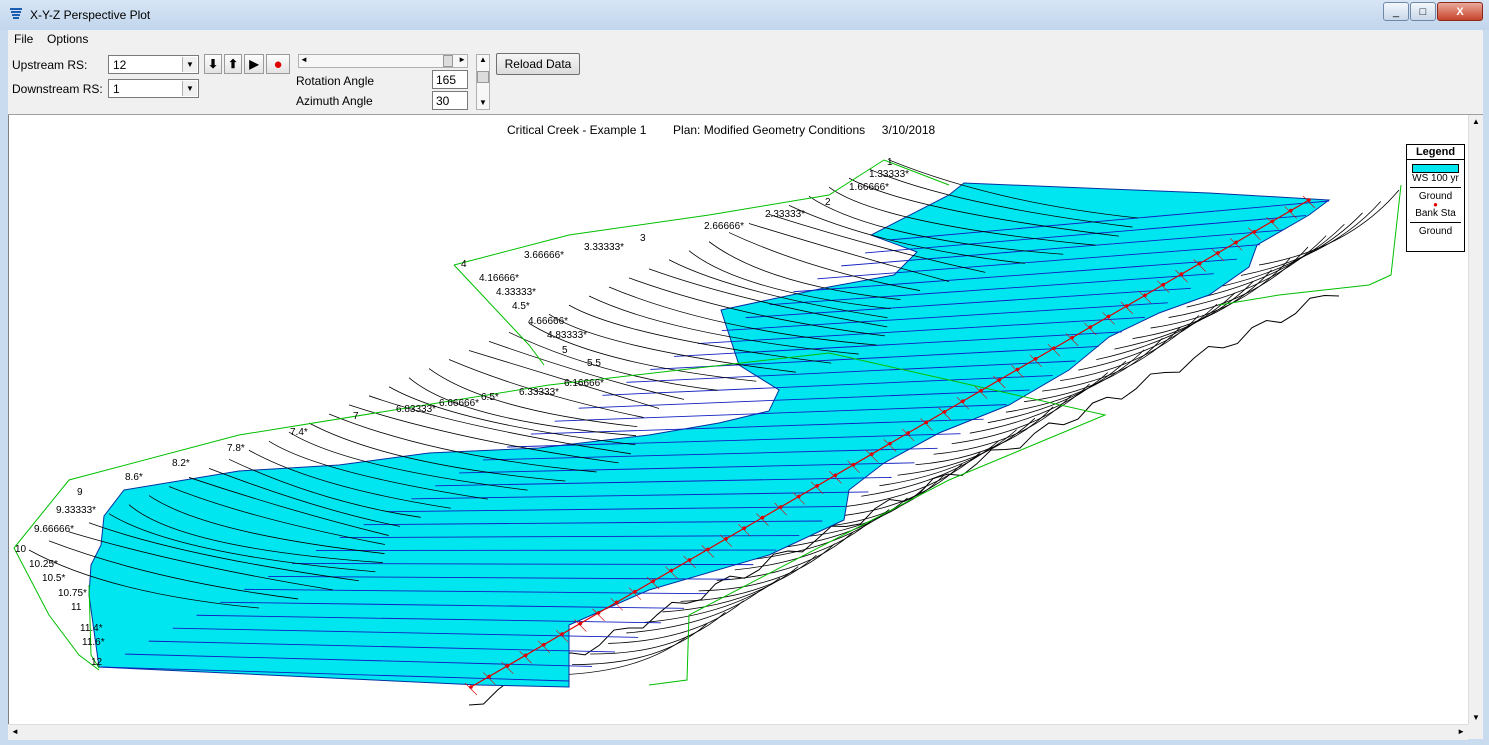  Describe the element at coordinates (539, 392) in the screenshot. I see `river-station-label: 6.33333*` at that location.